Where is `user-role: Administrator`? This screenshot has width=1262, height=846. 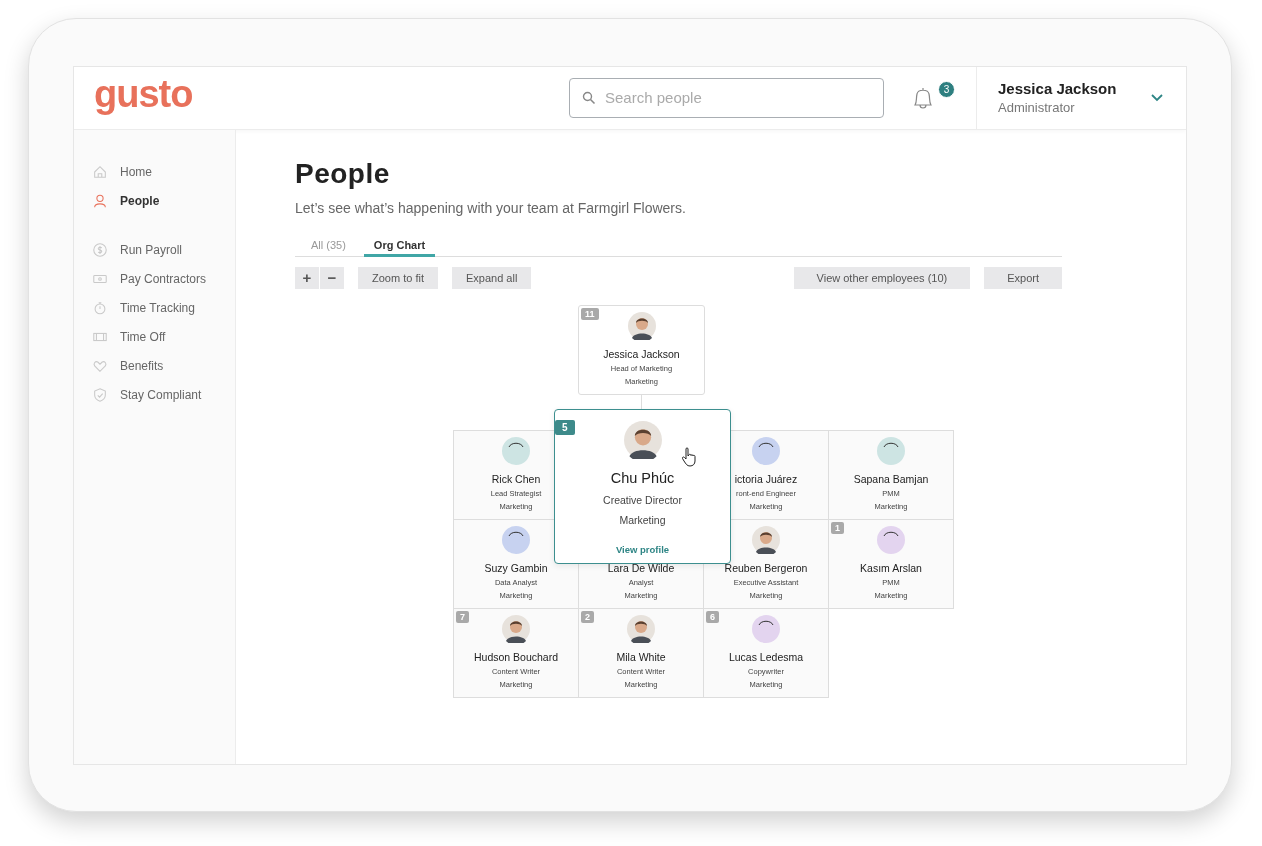 user-role: Administrator is located at coordinates (1037, 107).